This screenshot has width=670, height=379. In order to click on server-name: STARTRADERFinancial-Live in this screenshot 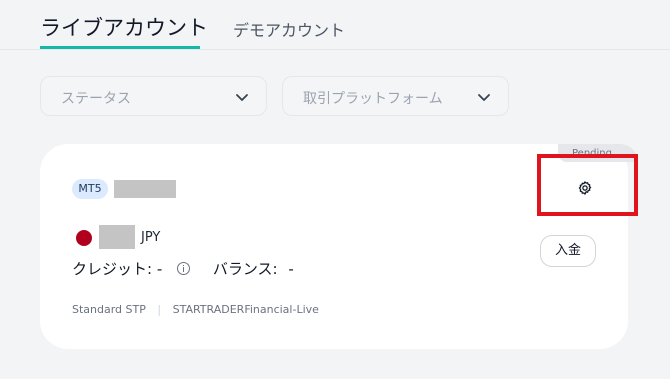, I will do `click(245, 309)`.